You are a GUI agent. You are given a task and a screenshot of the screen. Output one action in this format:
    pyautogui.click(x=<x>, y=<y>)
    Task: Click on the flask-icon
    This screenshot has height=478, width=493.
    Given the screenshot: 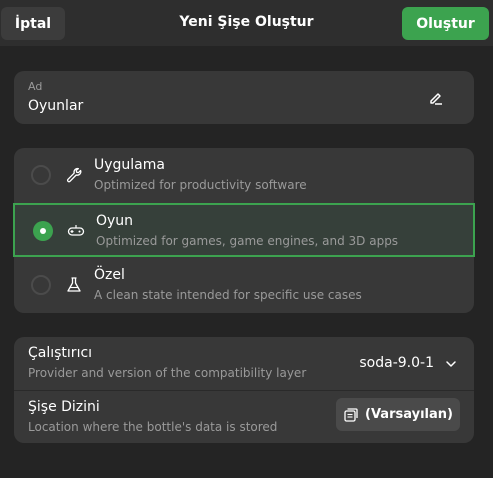 What is the action you would take?
    pyautogui.click(x=74, y=284)
    